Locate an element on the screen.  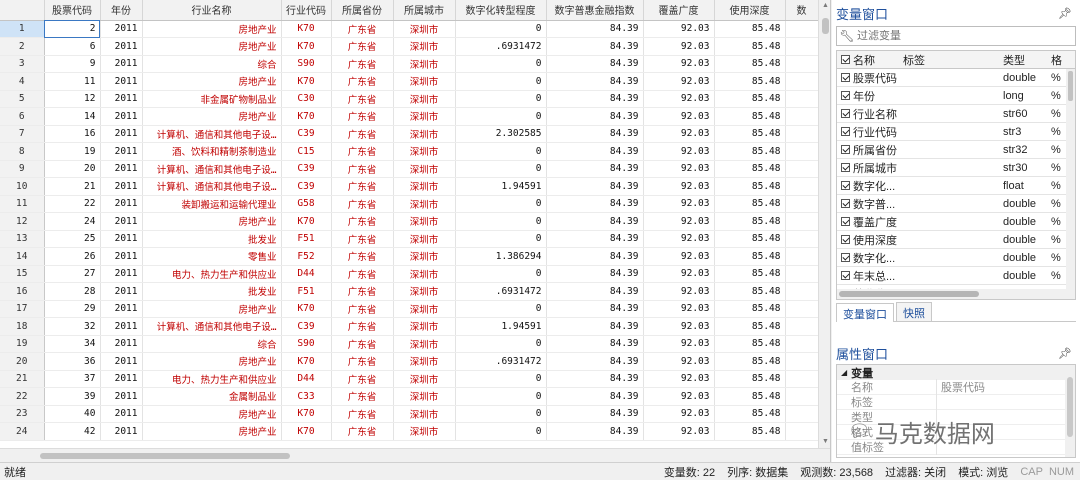
variable-row: 年份 long% is located at coordinates (956, 96).